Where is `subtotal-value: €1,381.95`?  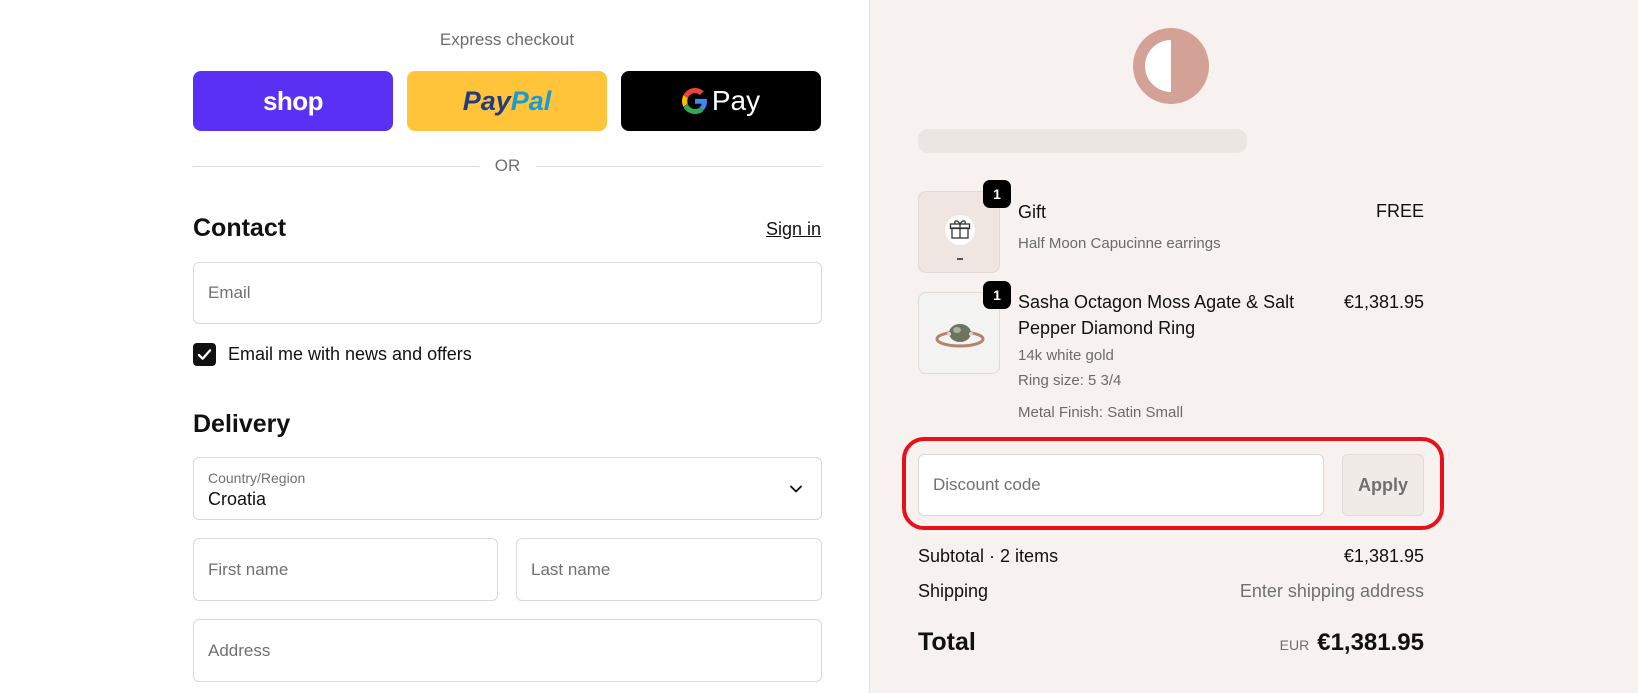
subtotal-value: €1,381.95 is located at coordinates (1383, 556).